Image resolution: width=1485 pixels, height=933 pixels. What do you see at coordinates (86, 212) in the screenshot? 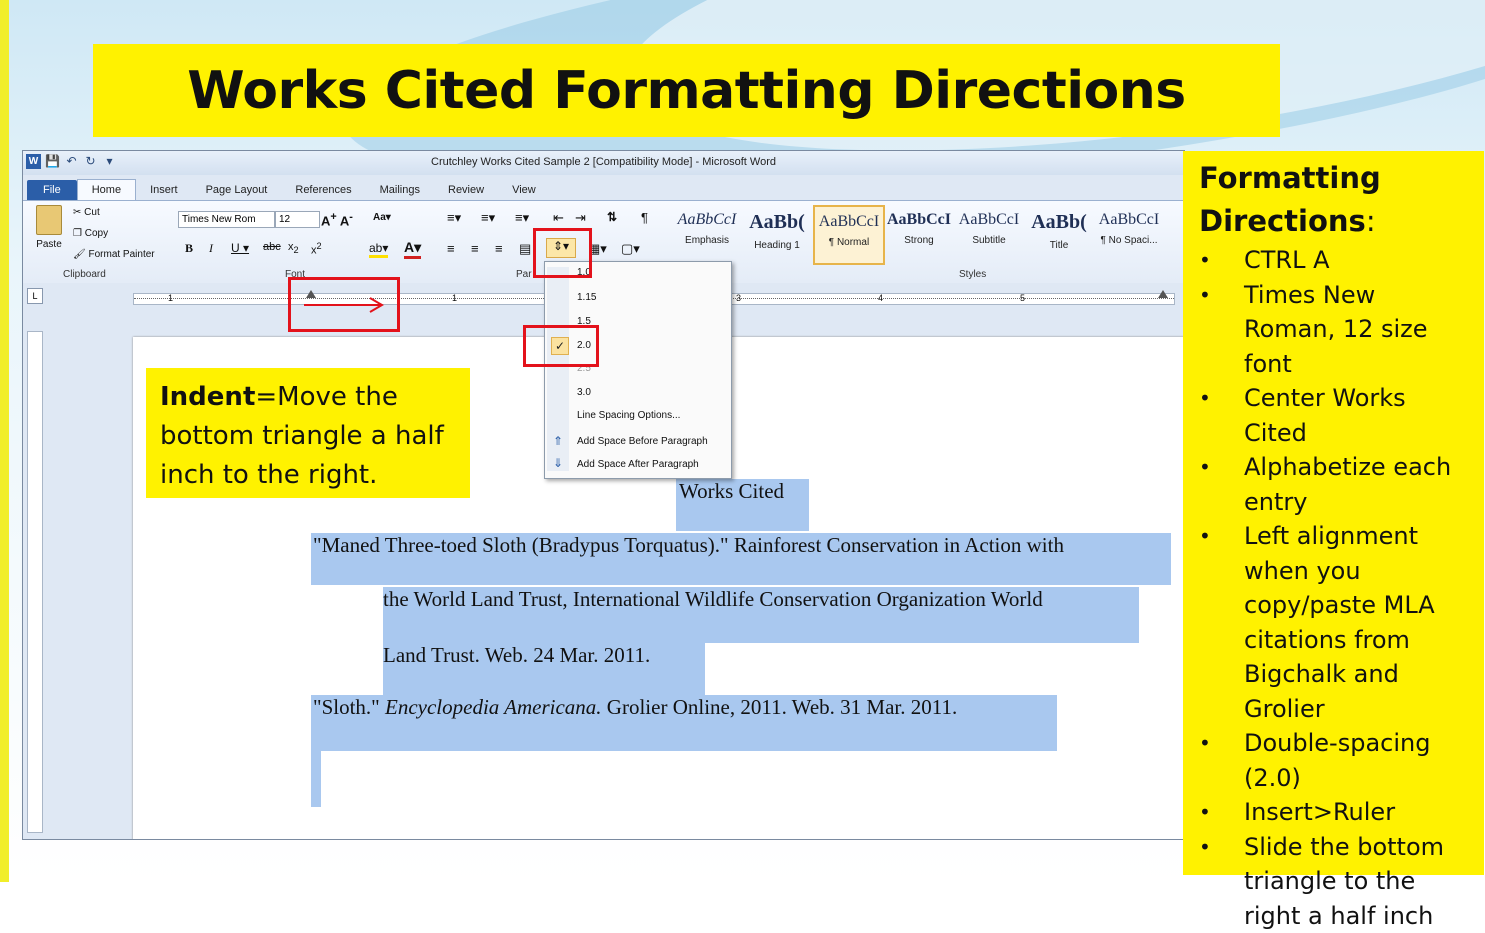
I see `cut-button: ✂ Cut` at bounding box center [86, 212].